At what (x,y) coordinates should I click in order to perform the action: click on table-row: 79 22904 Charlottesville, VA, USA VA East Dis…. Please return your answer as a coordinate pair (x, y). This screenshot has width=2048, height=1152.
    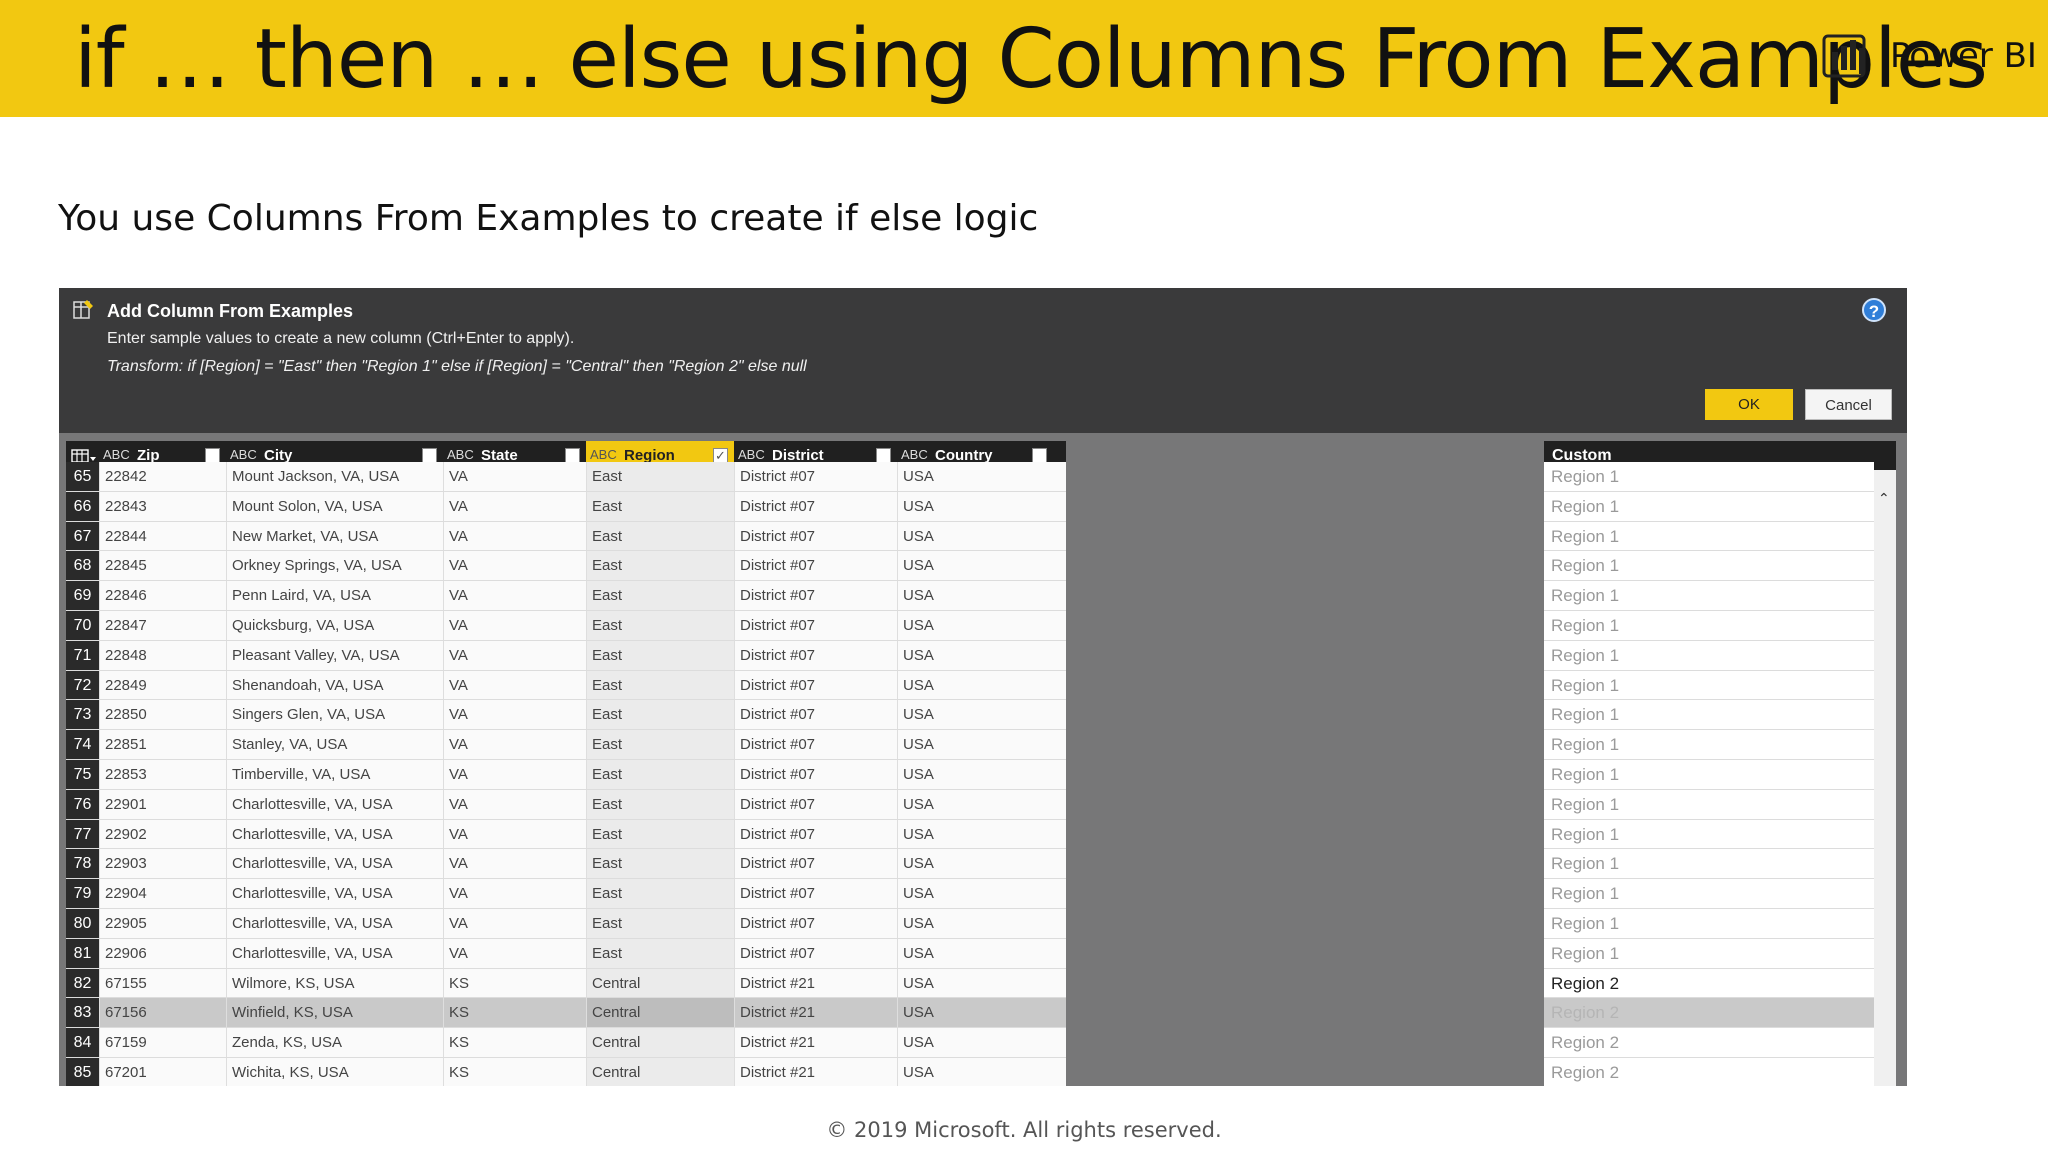
    Looking at the image, I should click on (566, 894).